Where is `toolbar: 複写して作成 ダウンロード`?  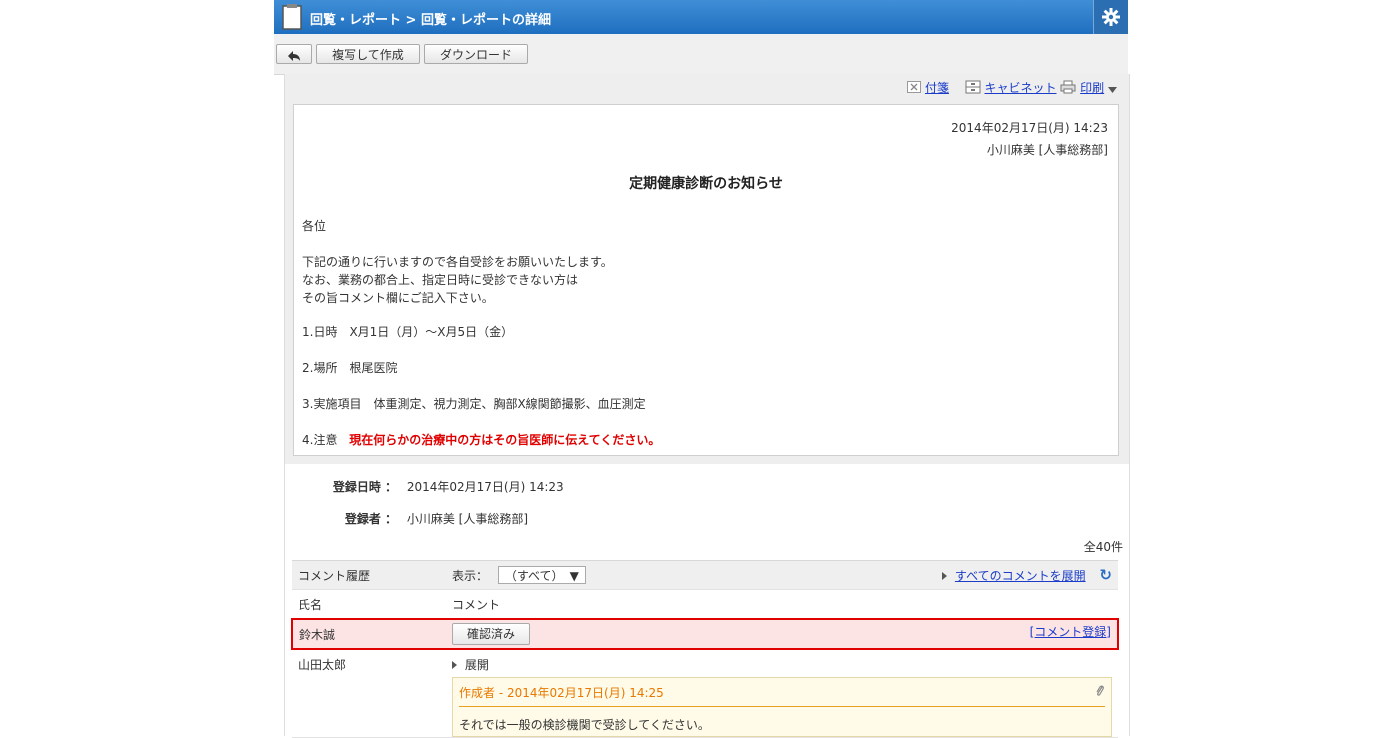
toolbar: 複写して作成 ダウンロード is located at coordinates (701, 54).